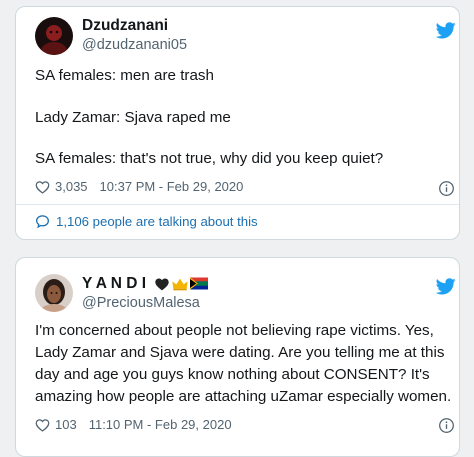  I want to click on like-count: 3,035, so click(71, 186).